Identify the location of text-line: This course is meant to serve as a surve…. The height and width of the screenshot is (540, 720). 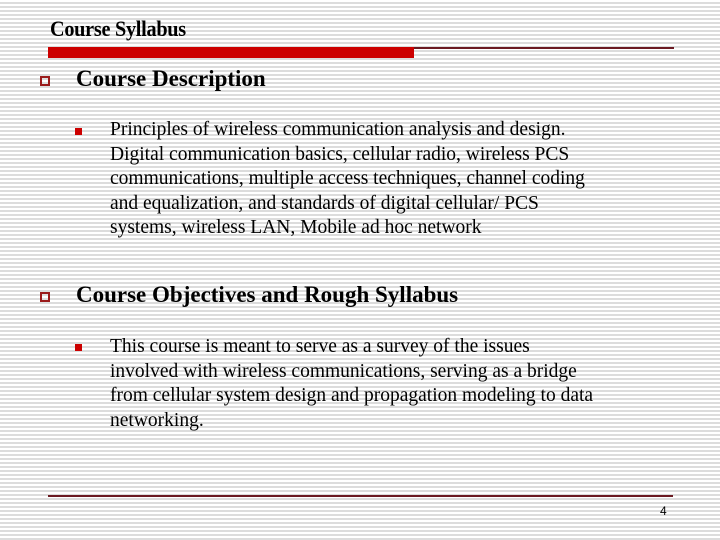
(320, 346).